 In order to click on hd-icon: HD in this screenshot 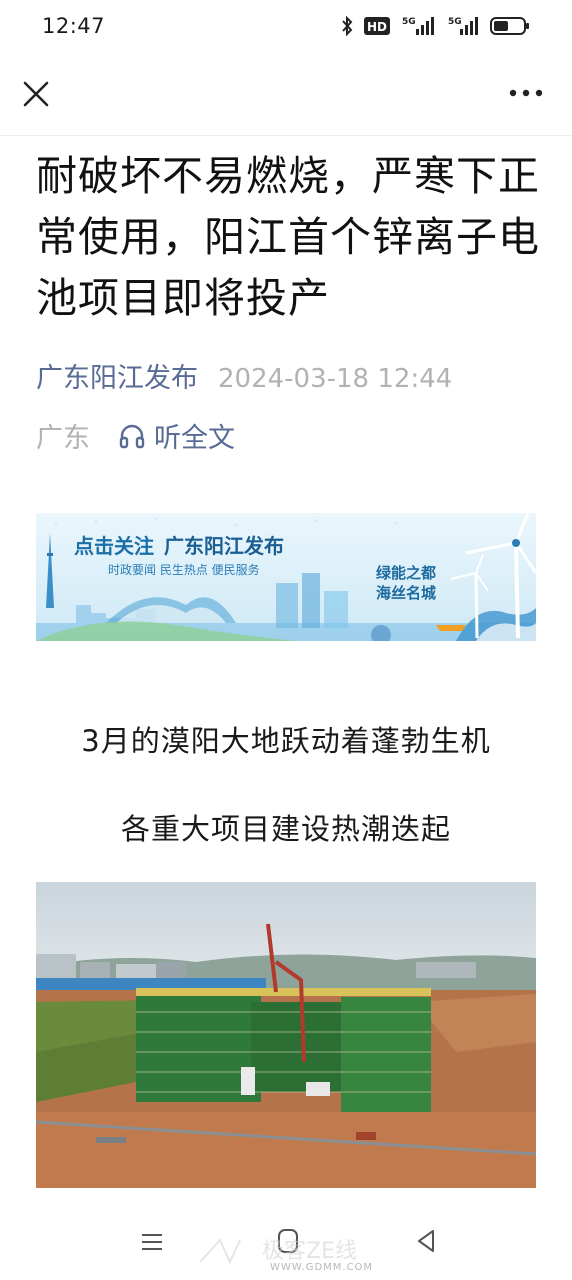, I will do `click(377, 26)`.